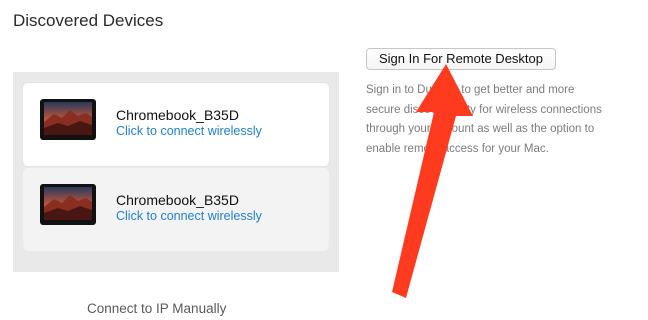 The image size is (648, 320). Describe the element at coordinates (88, 20) in the screenshot. I see `section-title: Discovered Devices` at that location.